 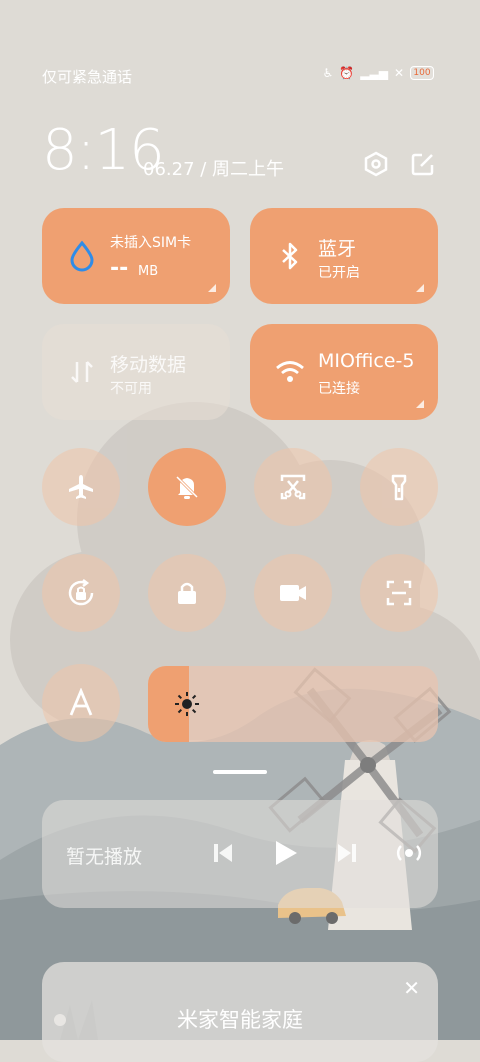 What do you see at coordinates (290, 256) in the screenshot?
I see `bluetooth-icon` at bounding box center [290, 256].